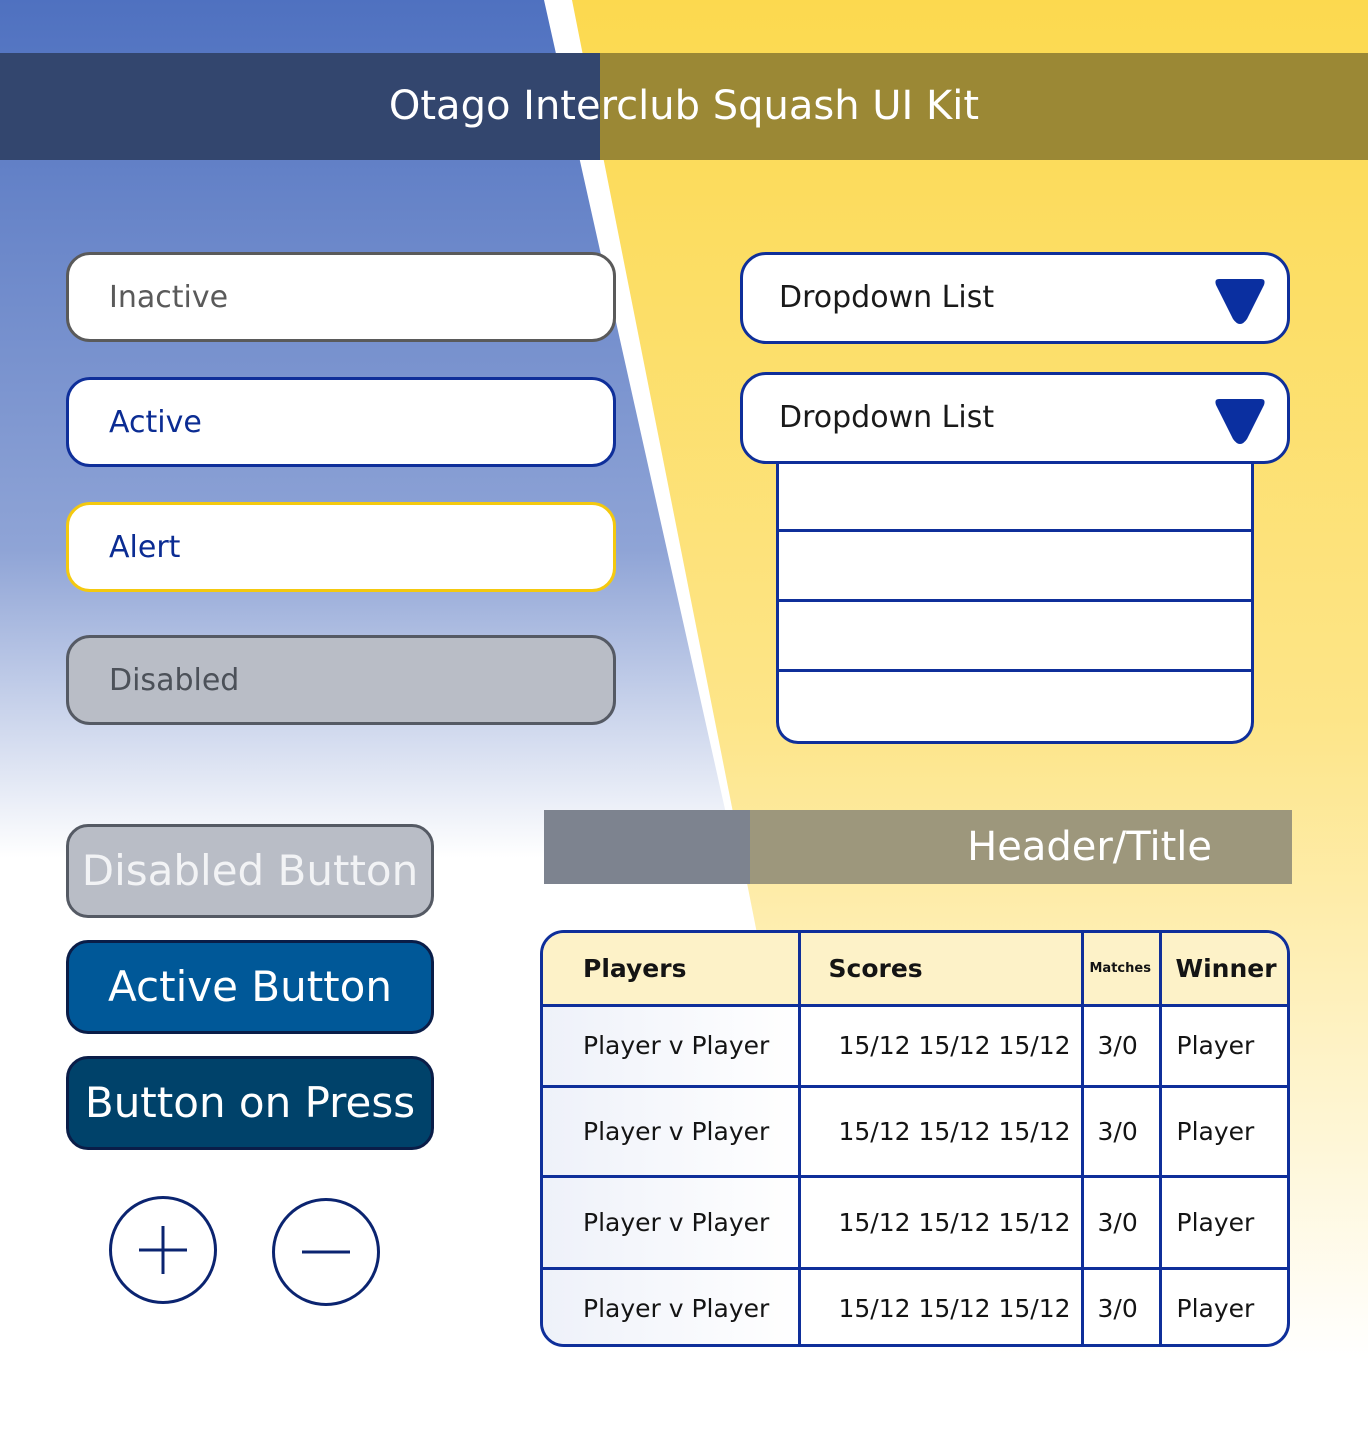 The width and height of the screenshot is (1368, 1432). What do you see at coordinates (341, 297) in the screenshot?
I see `inactive-field: Inactive` at bounding box center [341, 297].